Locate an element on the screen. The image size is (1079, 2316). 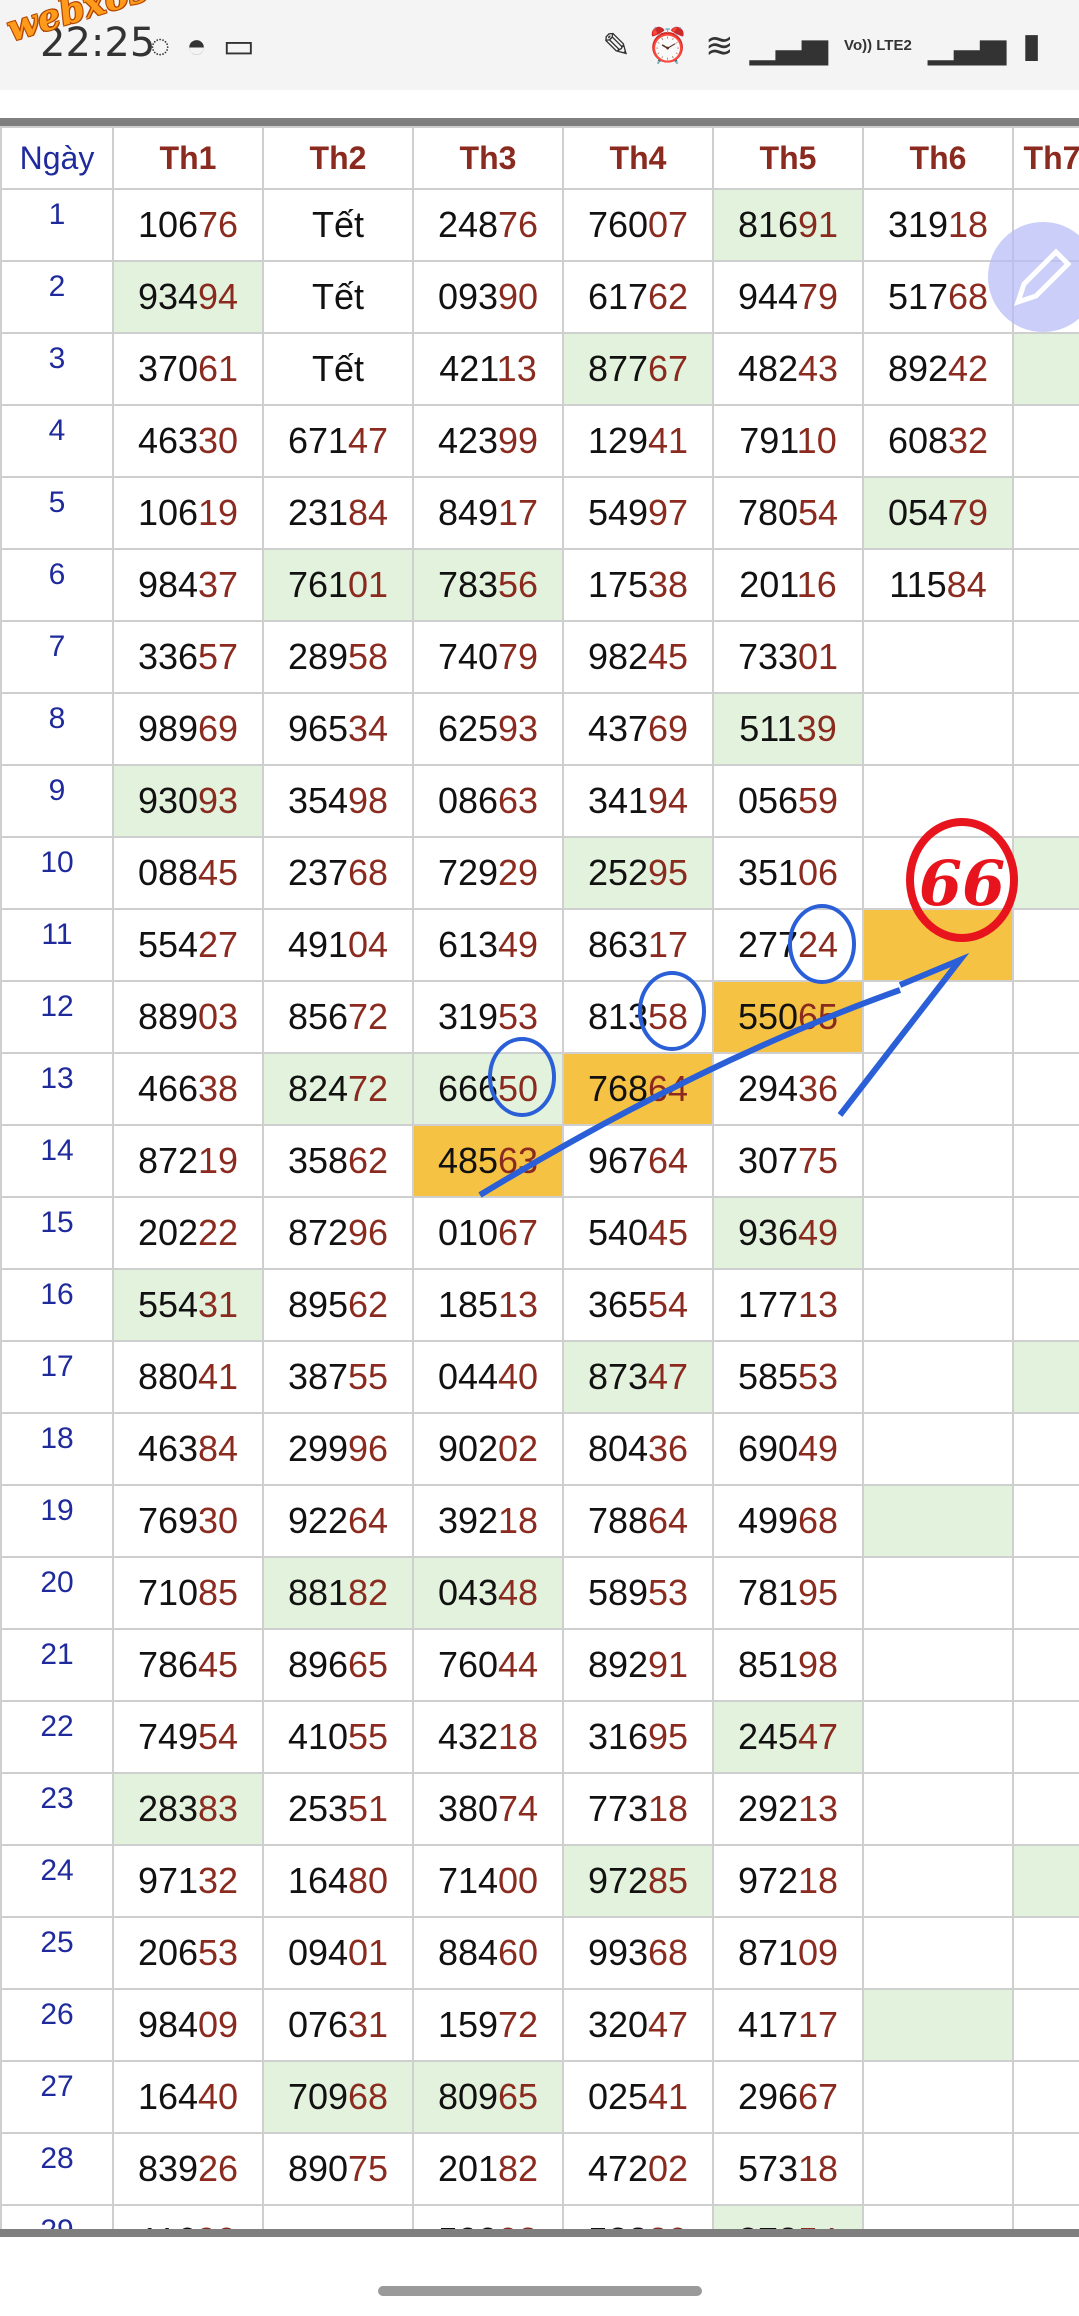
result-cell: 11699 is located at coordinates (188, 2216).